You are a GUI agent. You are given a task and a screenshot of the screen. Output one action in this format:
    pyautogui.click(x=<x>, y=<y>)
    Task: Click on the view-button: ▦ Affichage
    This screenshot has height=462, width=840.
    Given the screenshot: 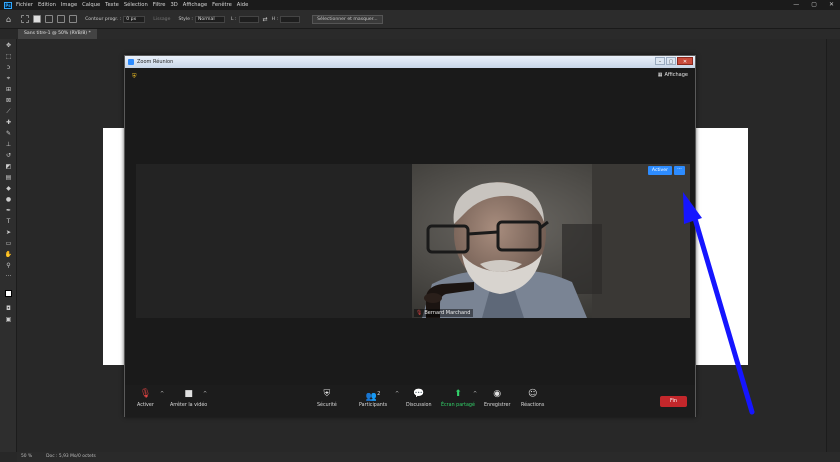 What is the action you would take?
    pyautogui.click(x=673, y=75)
    